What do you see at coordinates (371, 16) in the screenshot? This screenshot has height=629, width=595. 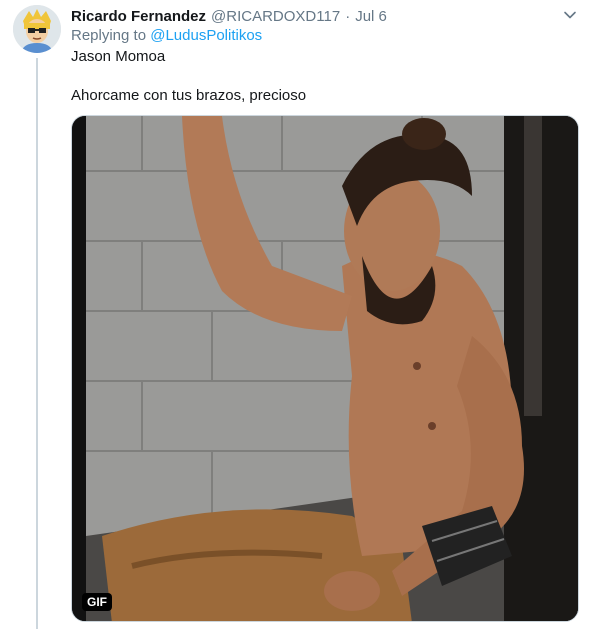 I see `tweet-date: Jul 6` at bounding box center [371, 16].